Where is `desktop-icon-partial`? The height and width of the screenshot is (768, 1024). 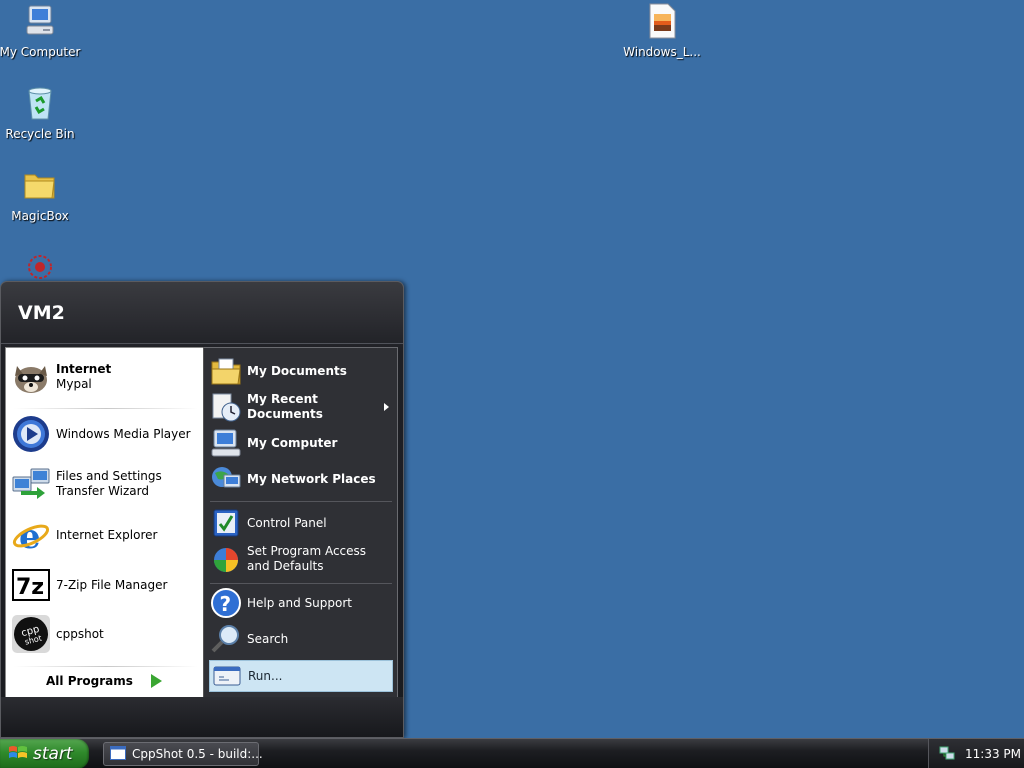 desktop-icon-partial is located at coordinates (40, 267).